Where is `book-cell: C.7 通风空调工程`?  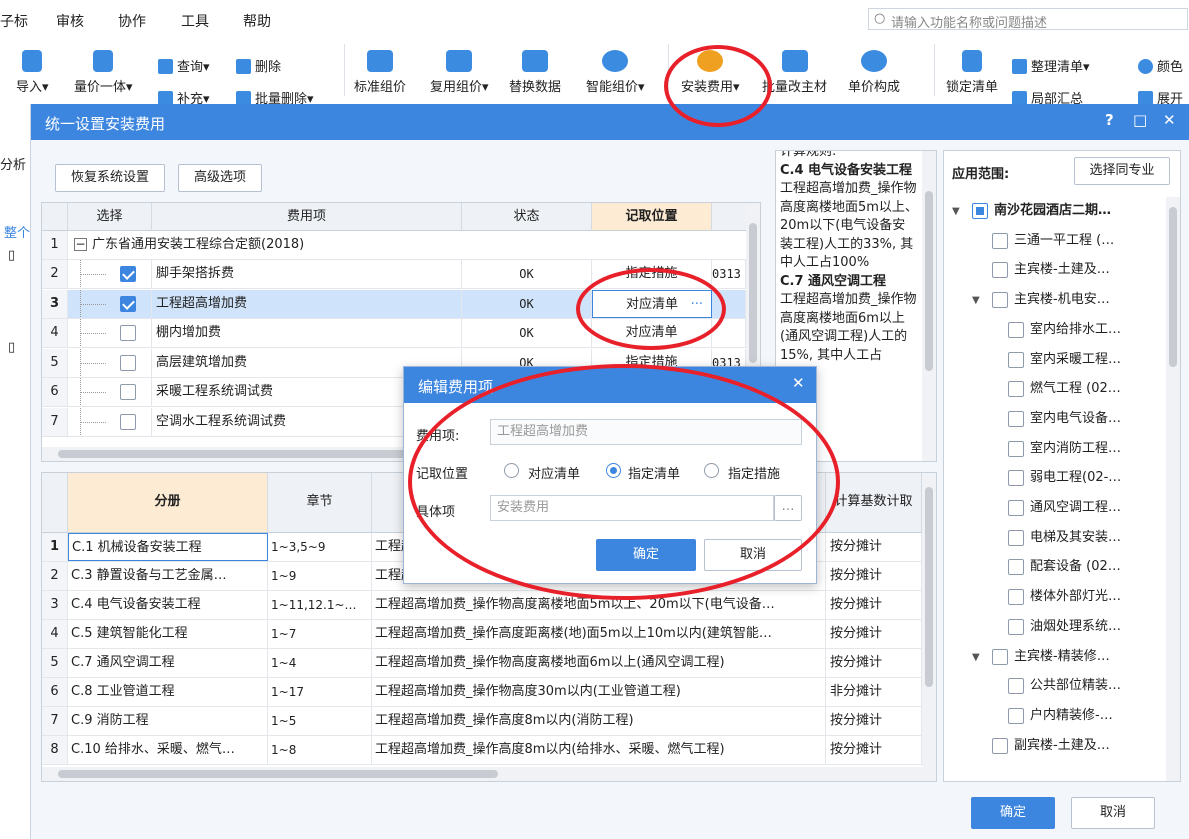 book-cell: C.7 通风空调工程 is located at coordinates (168, 663).